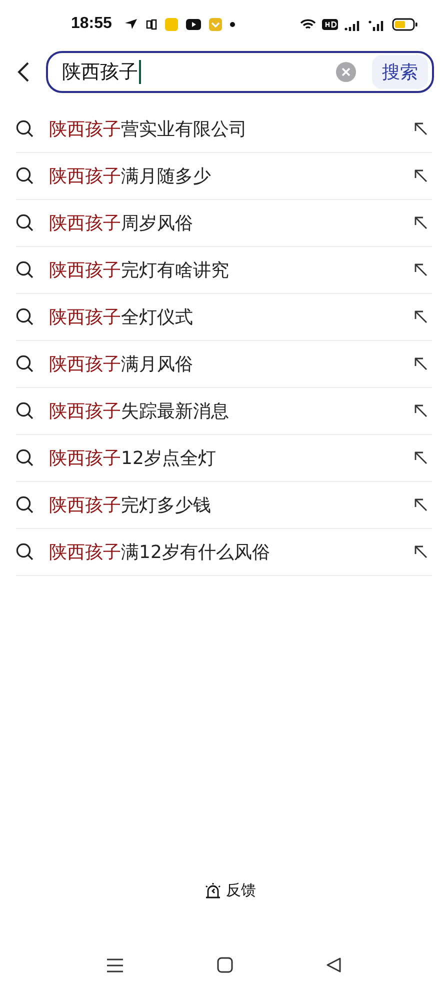  Describe the element at coordinates (232, 24) in the screenshot. I see `dot-icon` at that location.